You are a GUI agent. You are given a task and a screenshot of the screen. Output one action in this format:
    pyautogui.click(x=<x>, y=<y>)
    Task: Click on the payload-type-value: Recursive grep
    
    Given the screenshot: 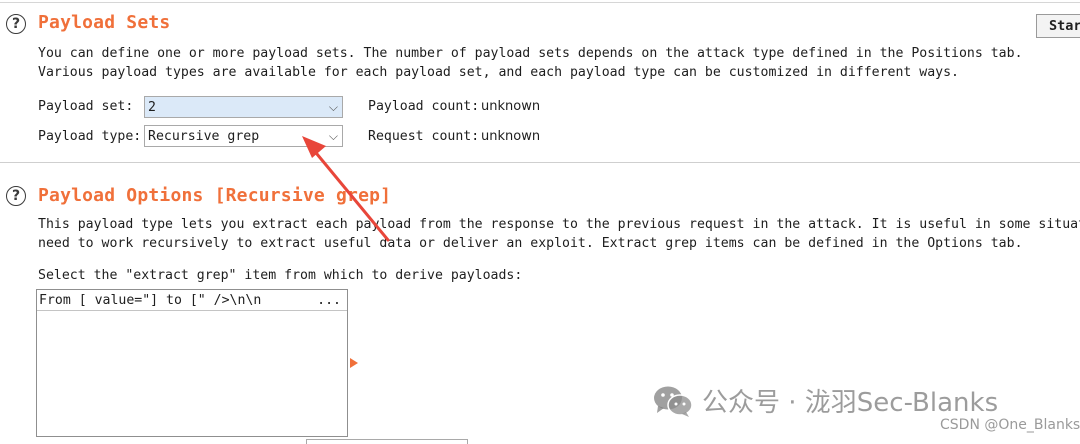 What is the action you would take?
    pyautogui.click(x=204, y=136)
    